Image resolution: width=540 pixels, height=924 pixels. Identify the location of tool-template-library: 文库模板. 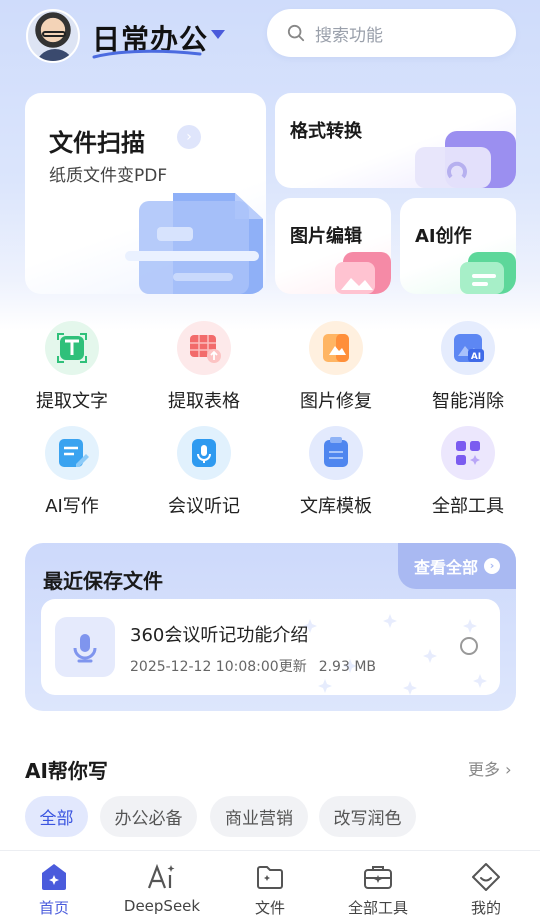
(336, 472).